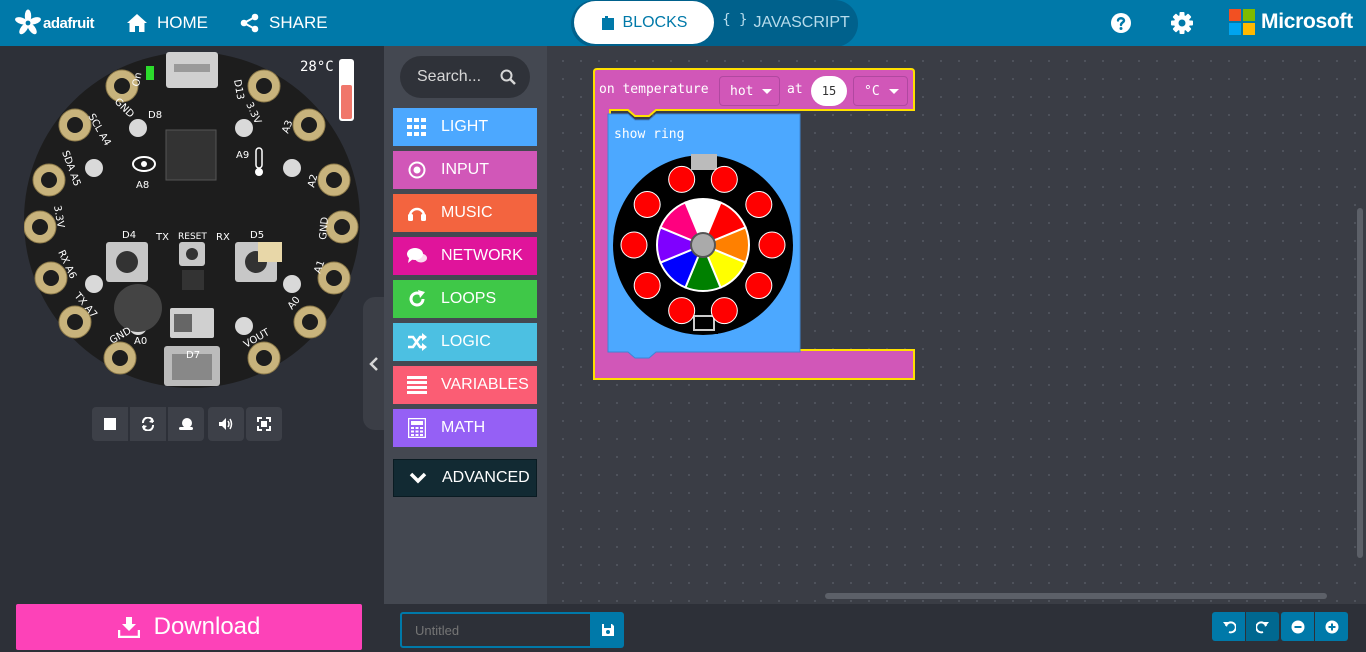  Describe the element at coordinates (226, 424) in the screenshot. I see `mute-button` at that location.